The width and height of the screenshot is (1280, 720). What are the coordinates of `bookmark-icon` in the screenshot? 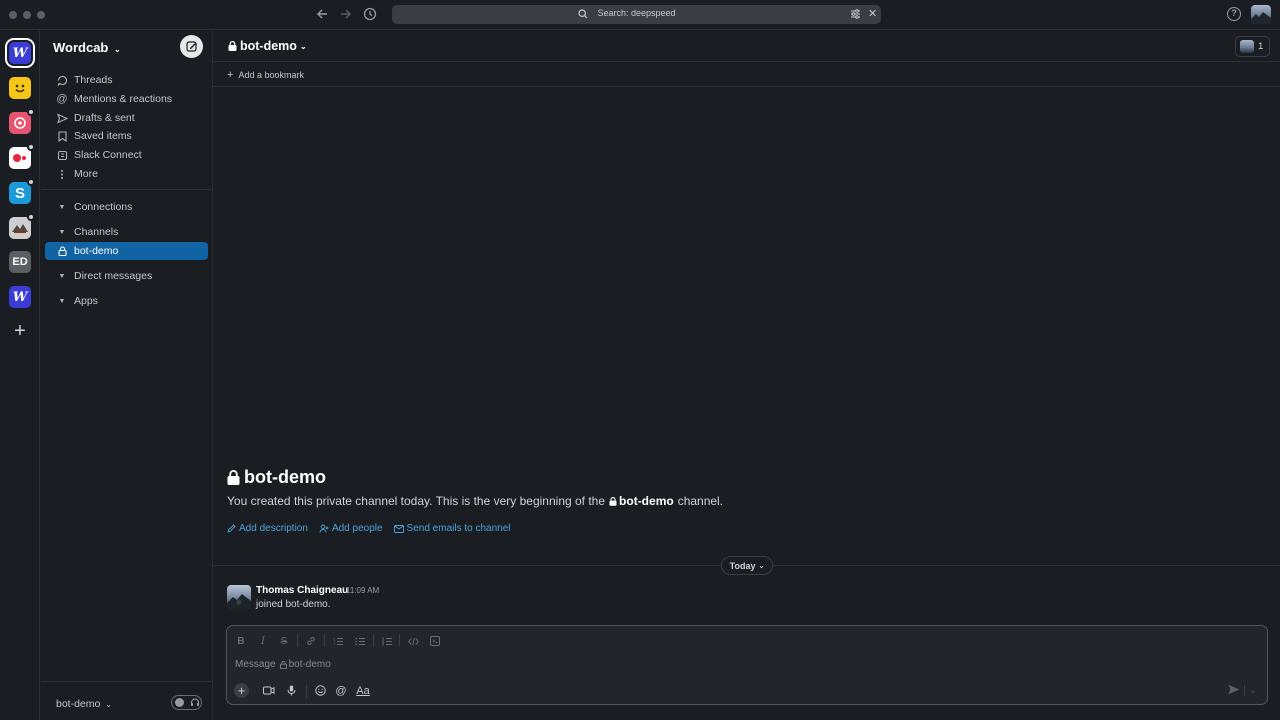 It's located at (62, 136).